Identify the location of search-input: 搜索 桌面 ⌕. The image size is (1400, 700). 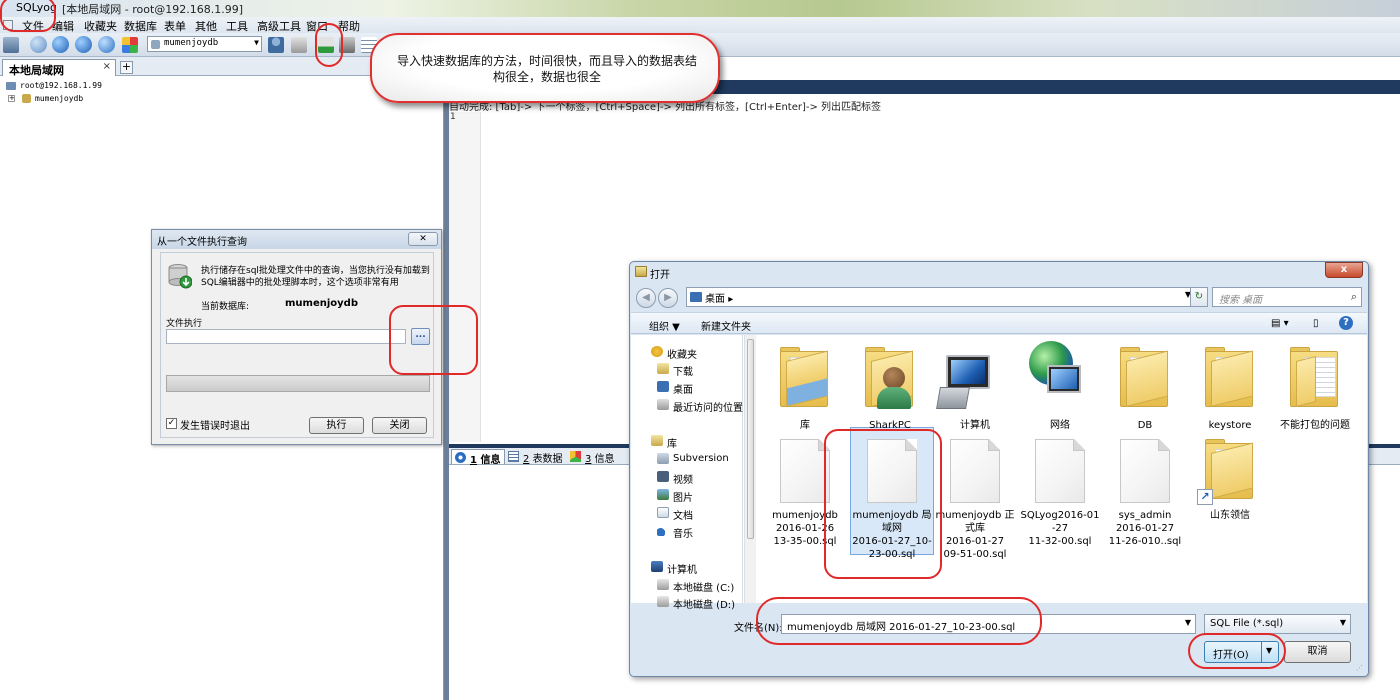
(1287, 297).